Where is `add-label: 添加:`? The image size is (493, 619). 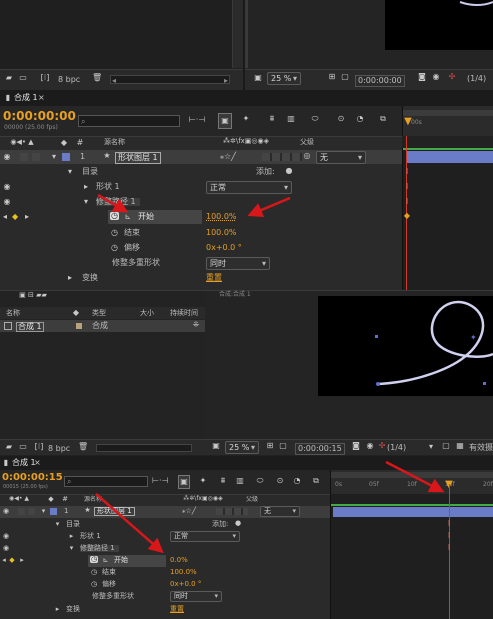 add-label: 添加: is located at coordinates (220, 524).